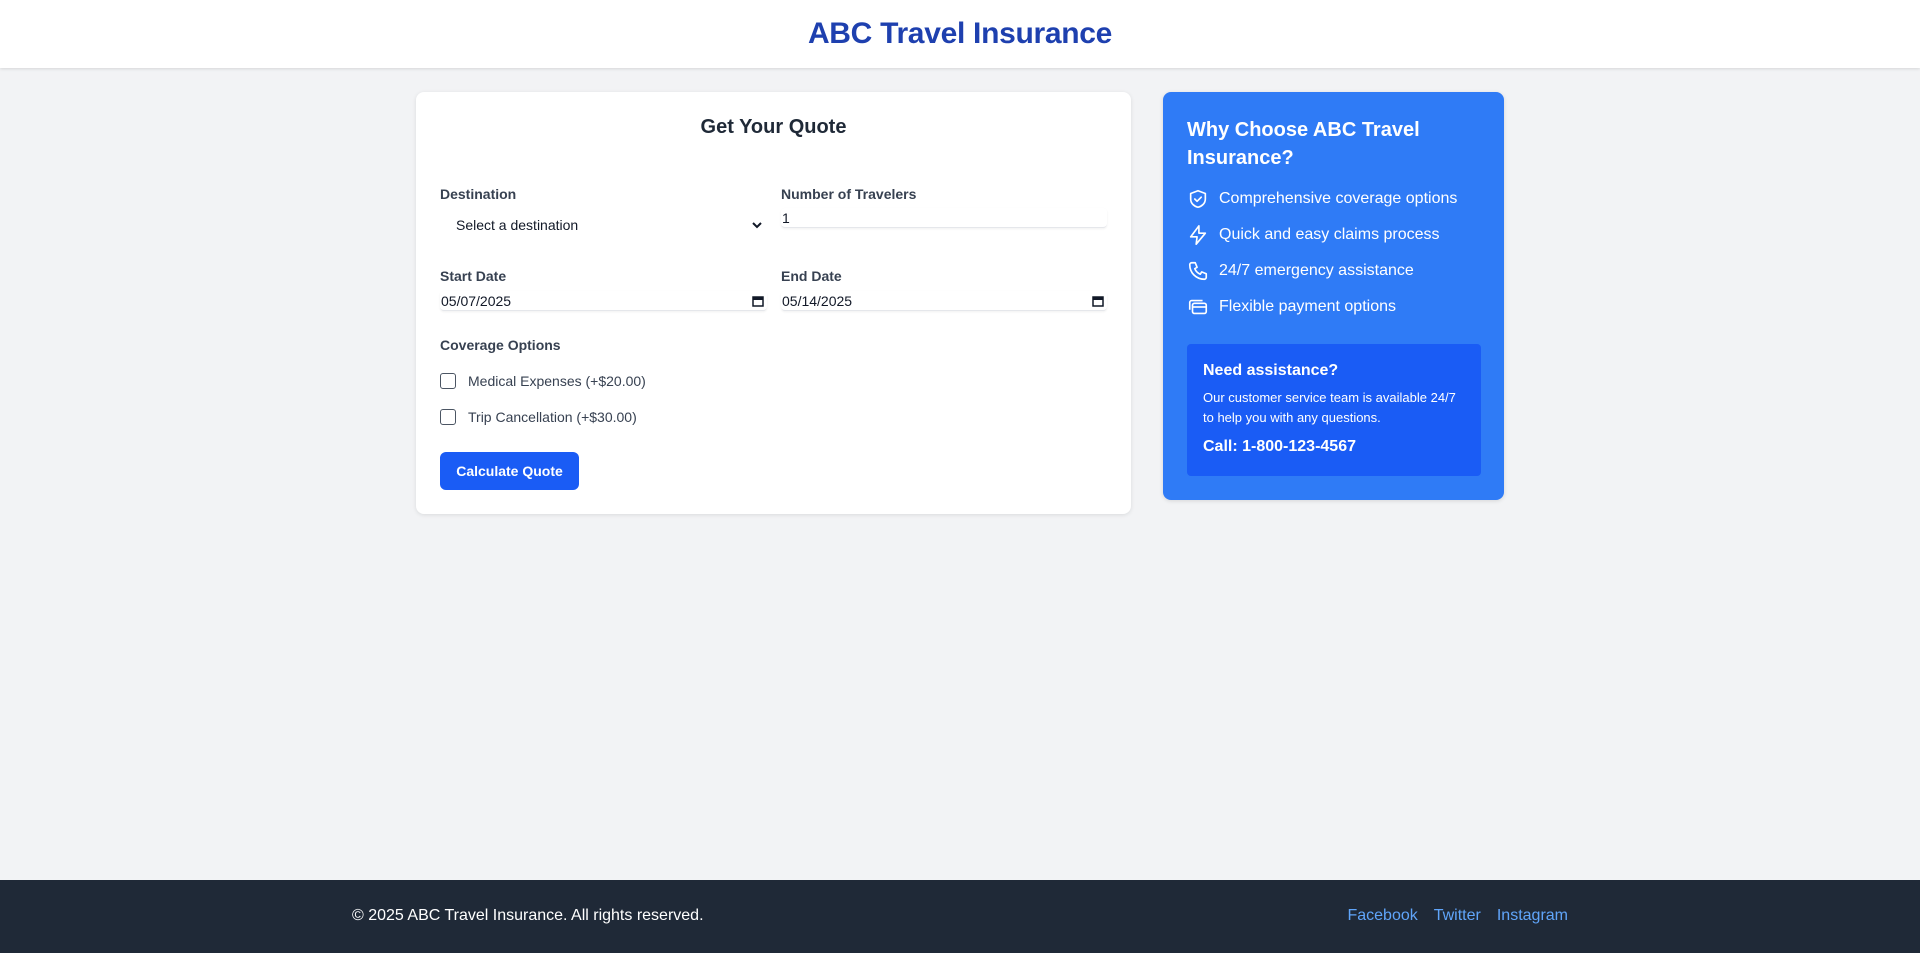  What do you see at coordinates (603, 225) in the screenshot?
I see `destination-select: Select a destination` at bounding box center [603, 225].